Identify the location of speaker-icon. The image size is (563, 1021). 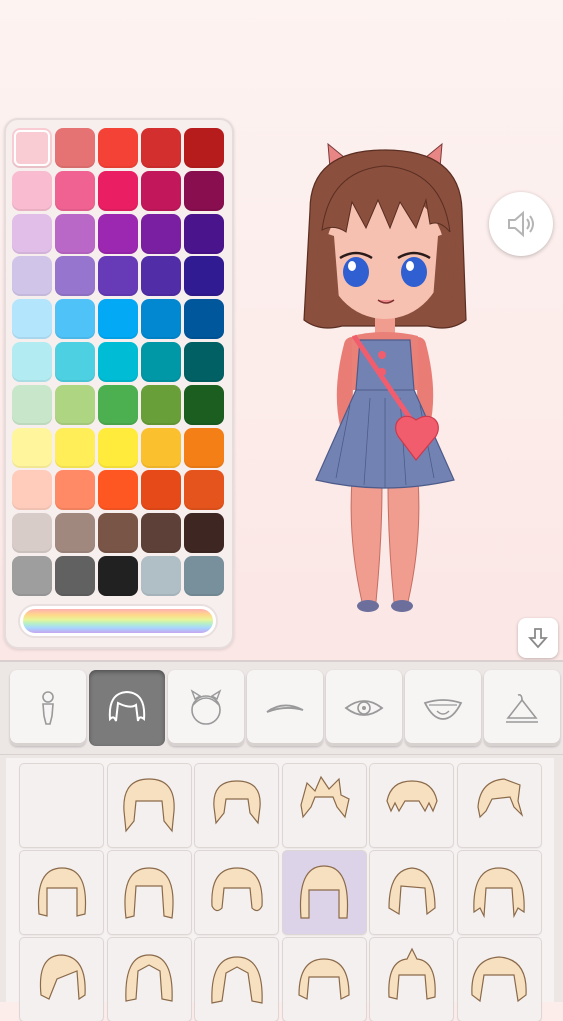
(521, 224).